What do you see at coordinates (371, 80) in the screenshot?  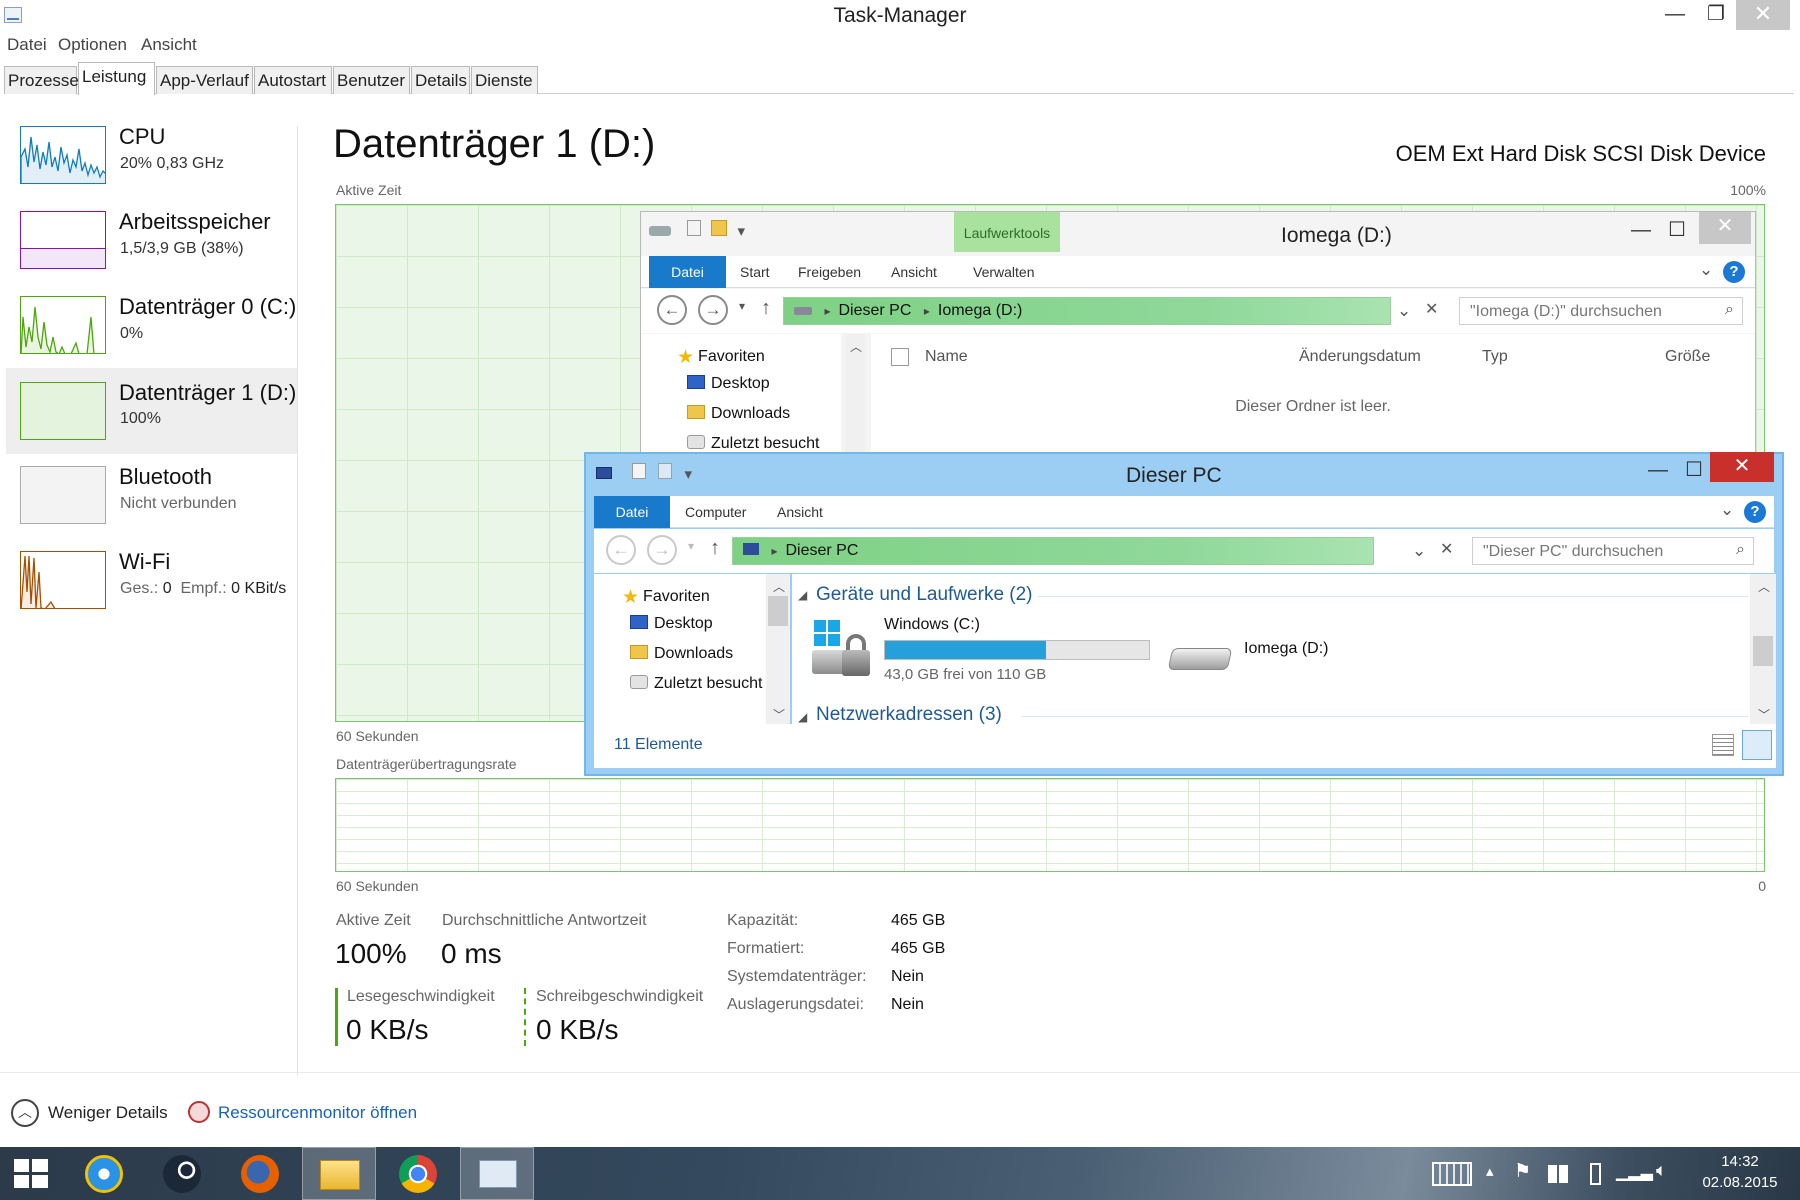 I see `tab-benutzer: Benutzer` at bounding box center [371, 80].